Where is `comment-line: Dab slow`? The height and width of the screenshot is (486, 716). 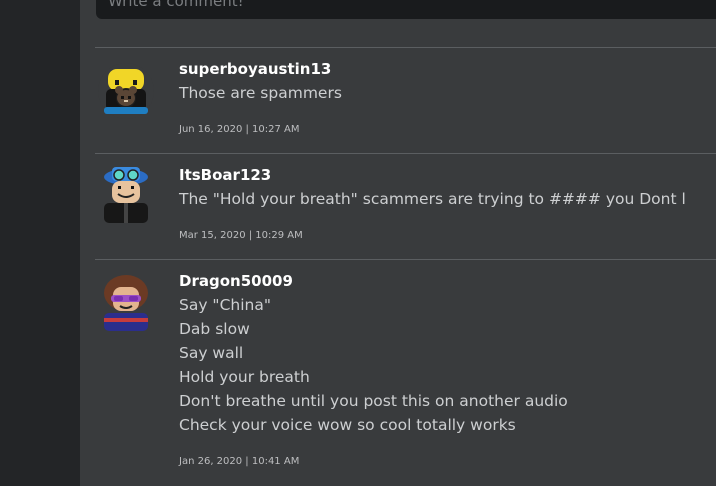
comment-line: Dab slow is located at coordinates (214, 329).